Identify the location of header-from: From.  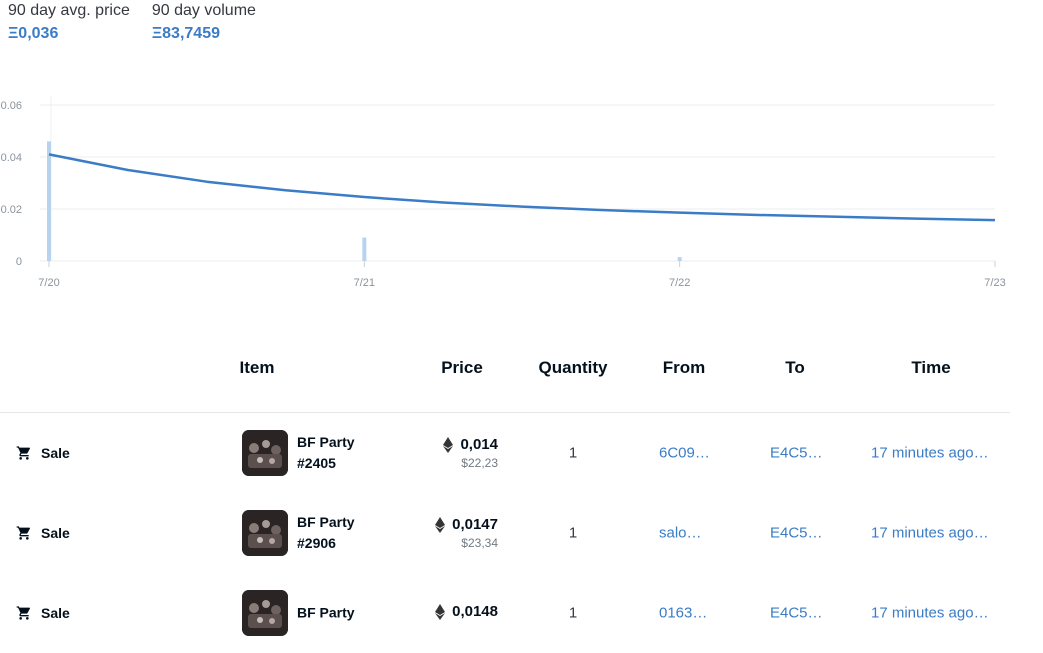
(684, 367).